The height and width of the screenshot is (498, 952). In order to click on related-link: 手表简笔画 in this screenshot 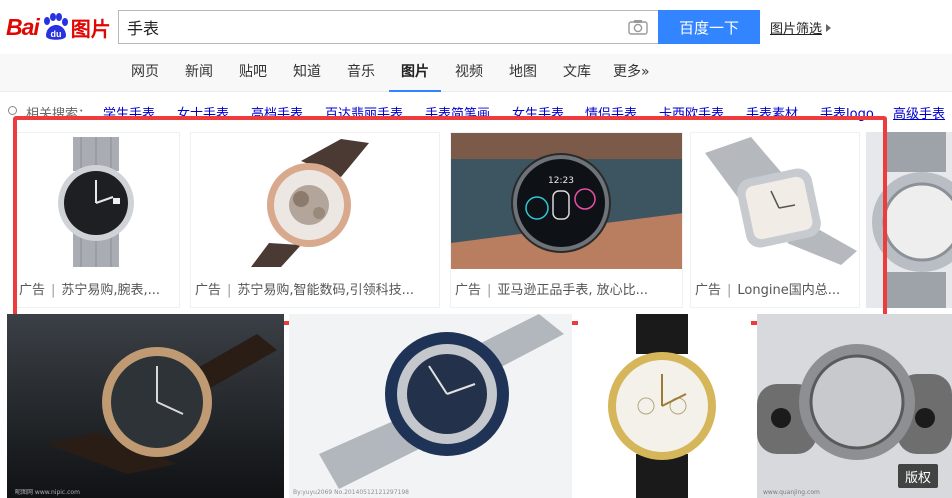, I will do `click(457, 112)`.